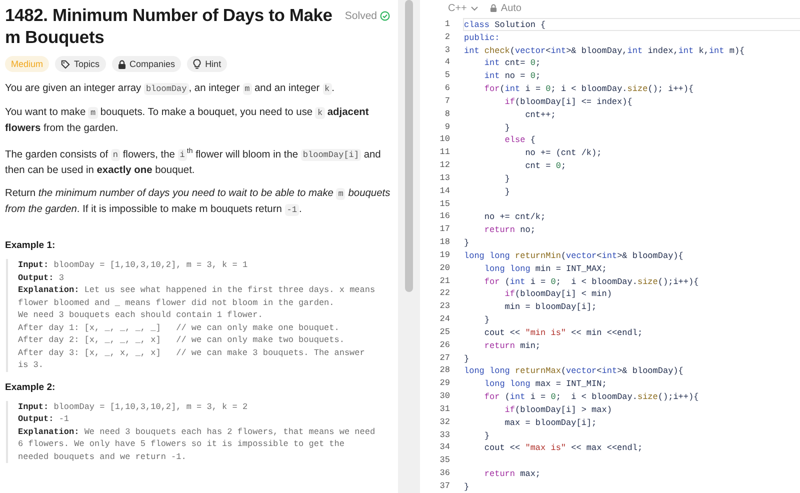 The height and width of the screenshot is (493, 800). Describe the element at coordinates (512, 346) in the screenshot. I see `code-line: return min;` at that location.